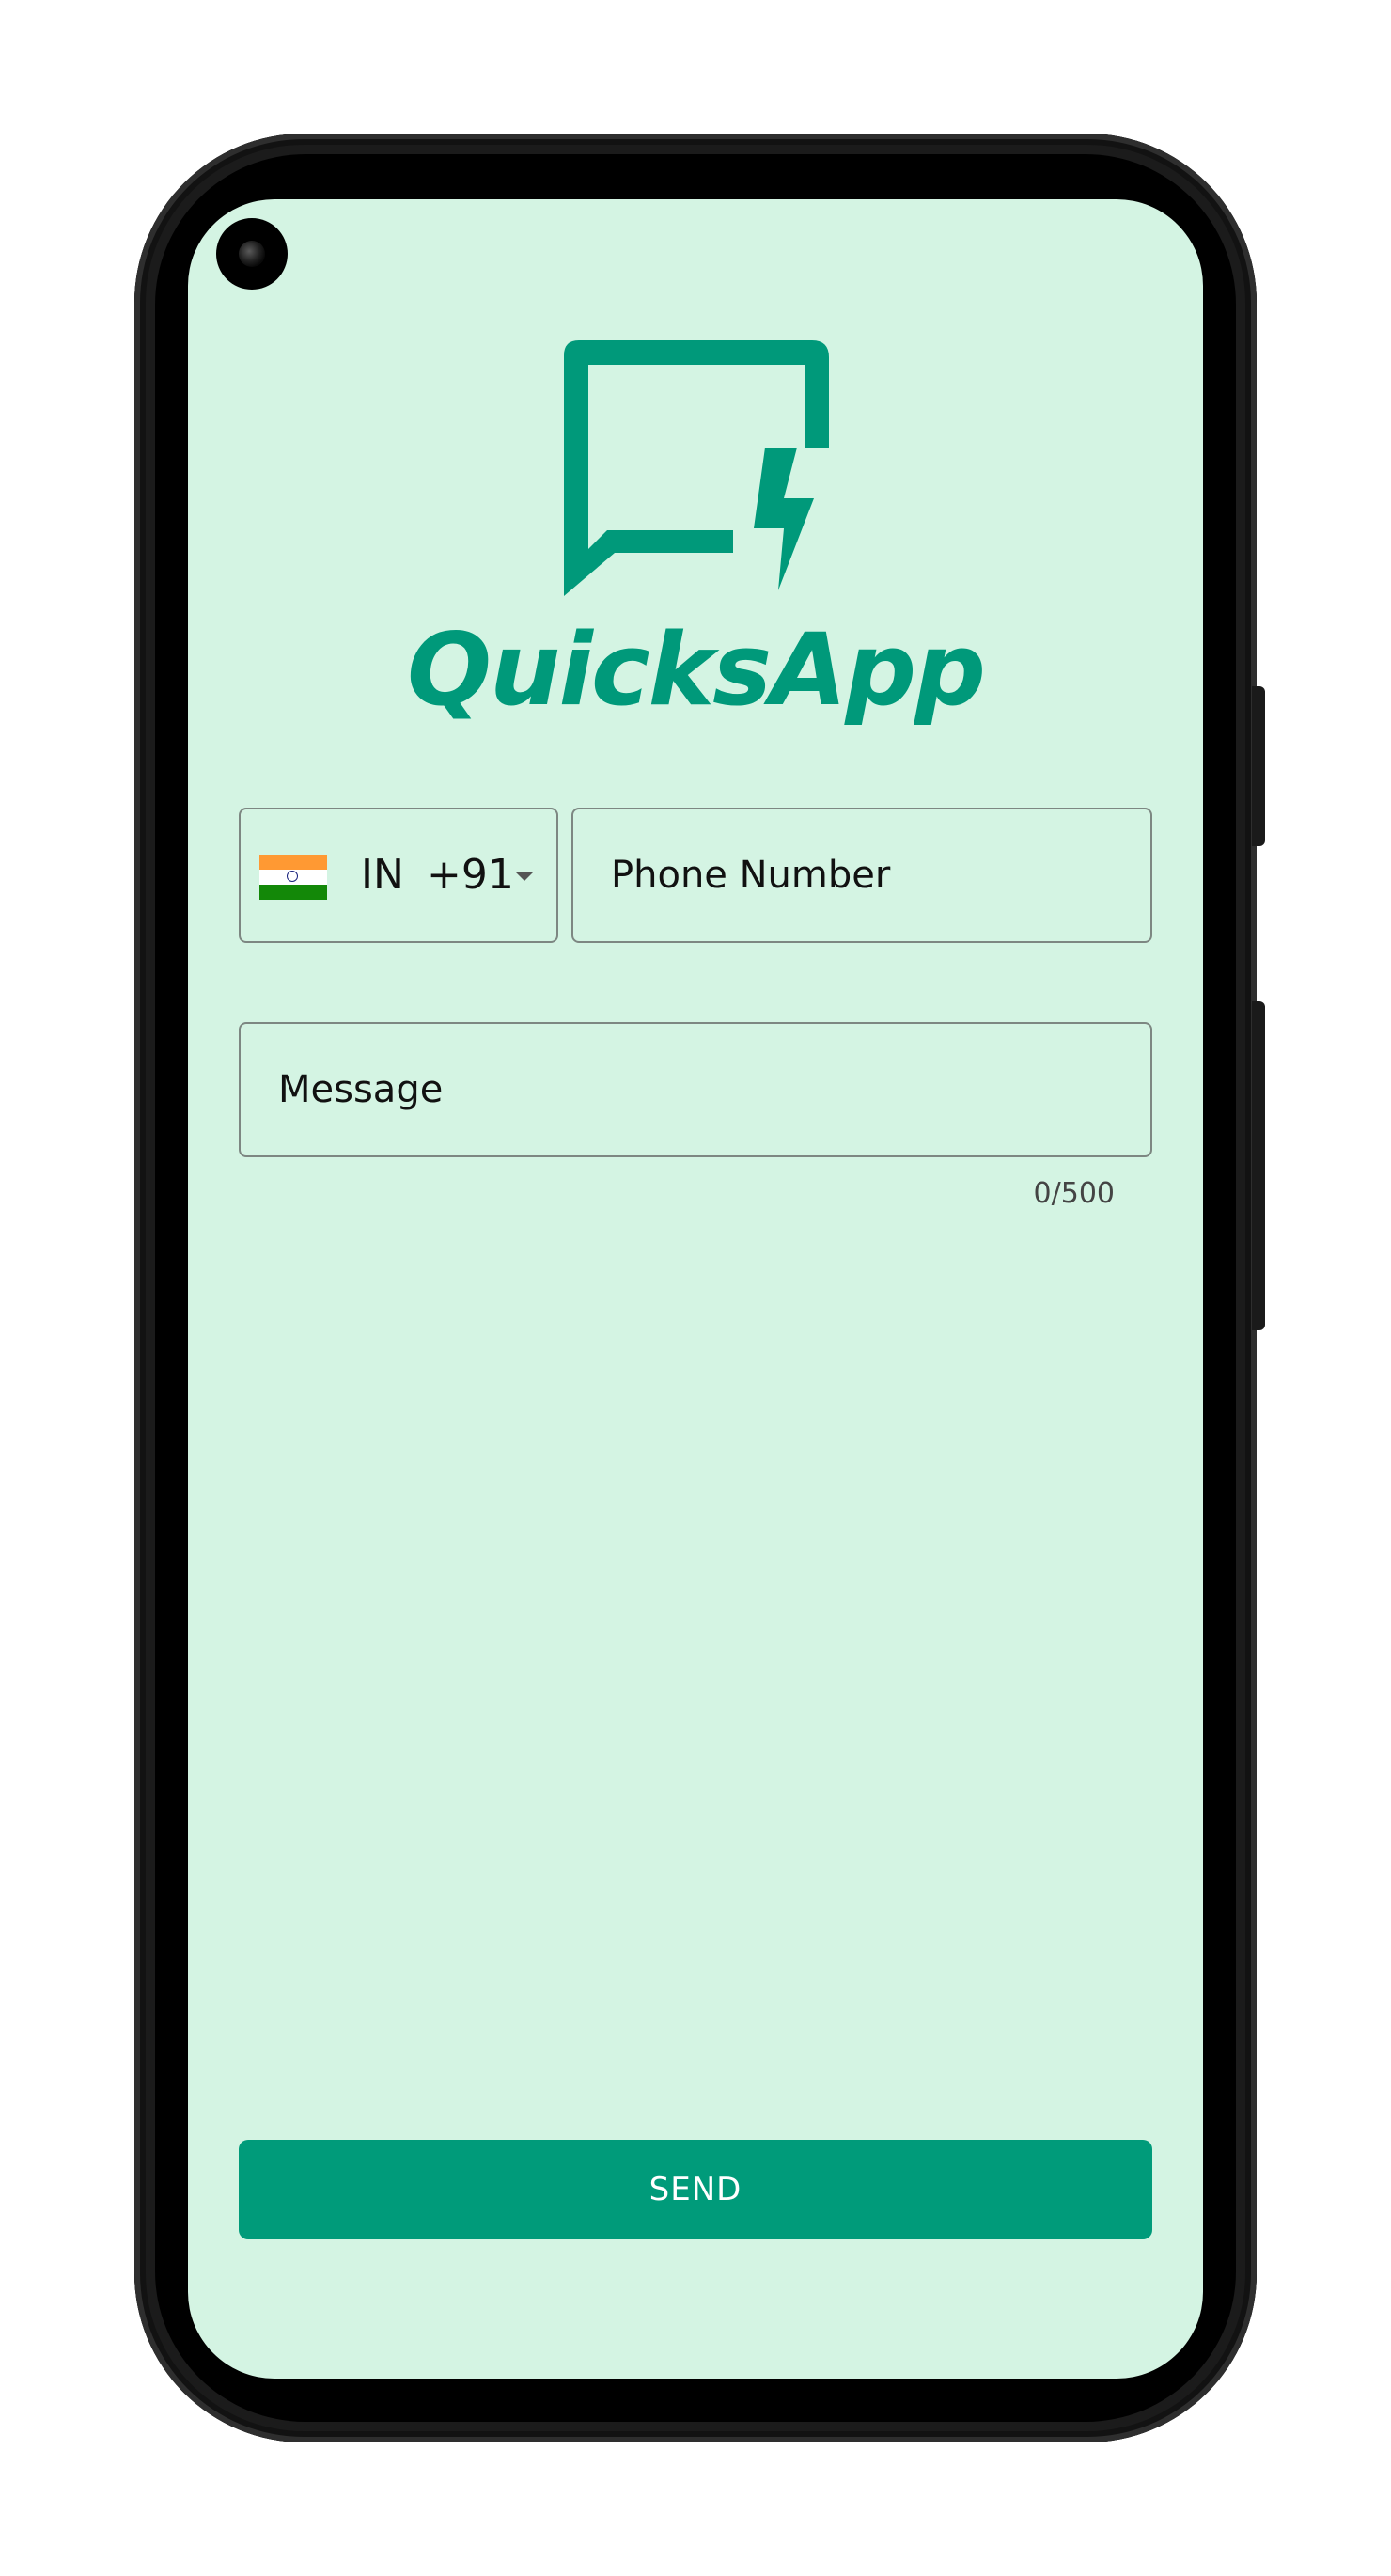  I want to click on chat-bolt-icon, so click(696, 468).